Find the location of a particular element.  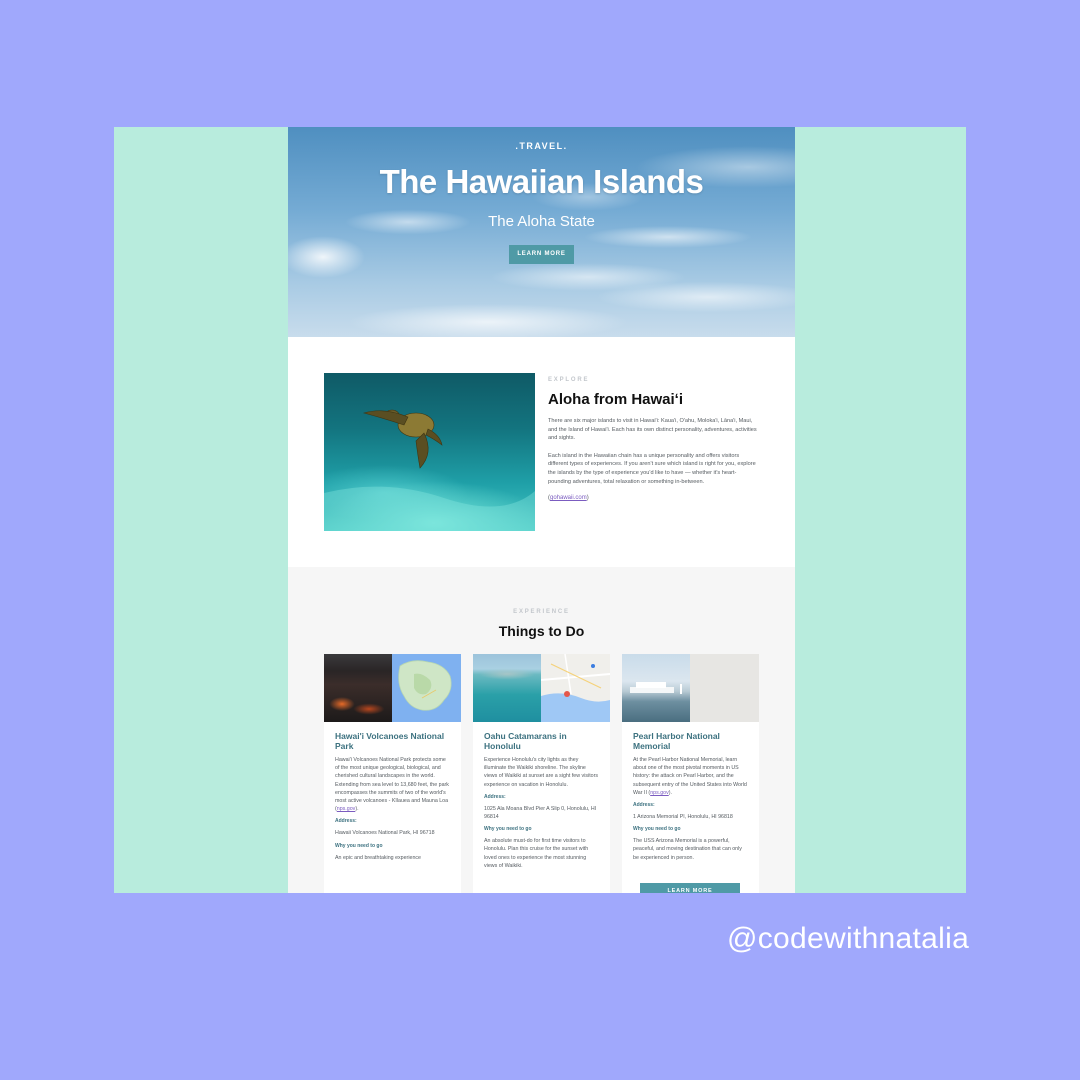

hero-learn-more-button: LEARN MORE is located at coordinates (541, 254).